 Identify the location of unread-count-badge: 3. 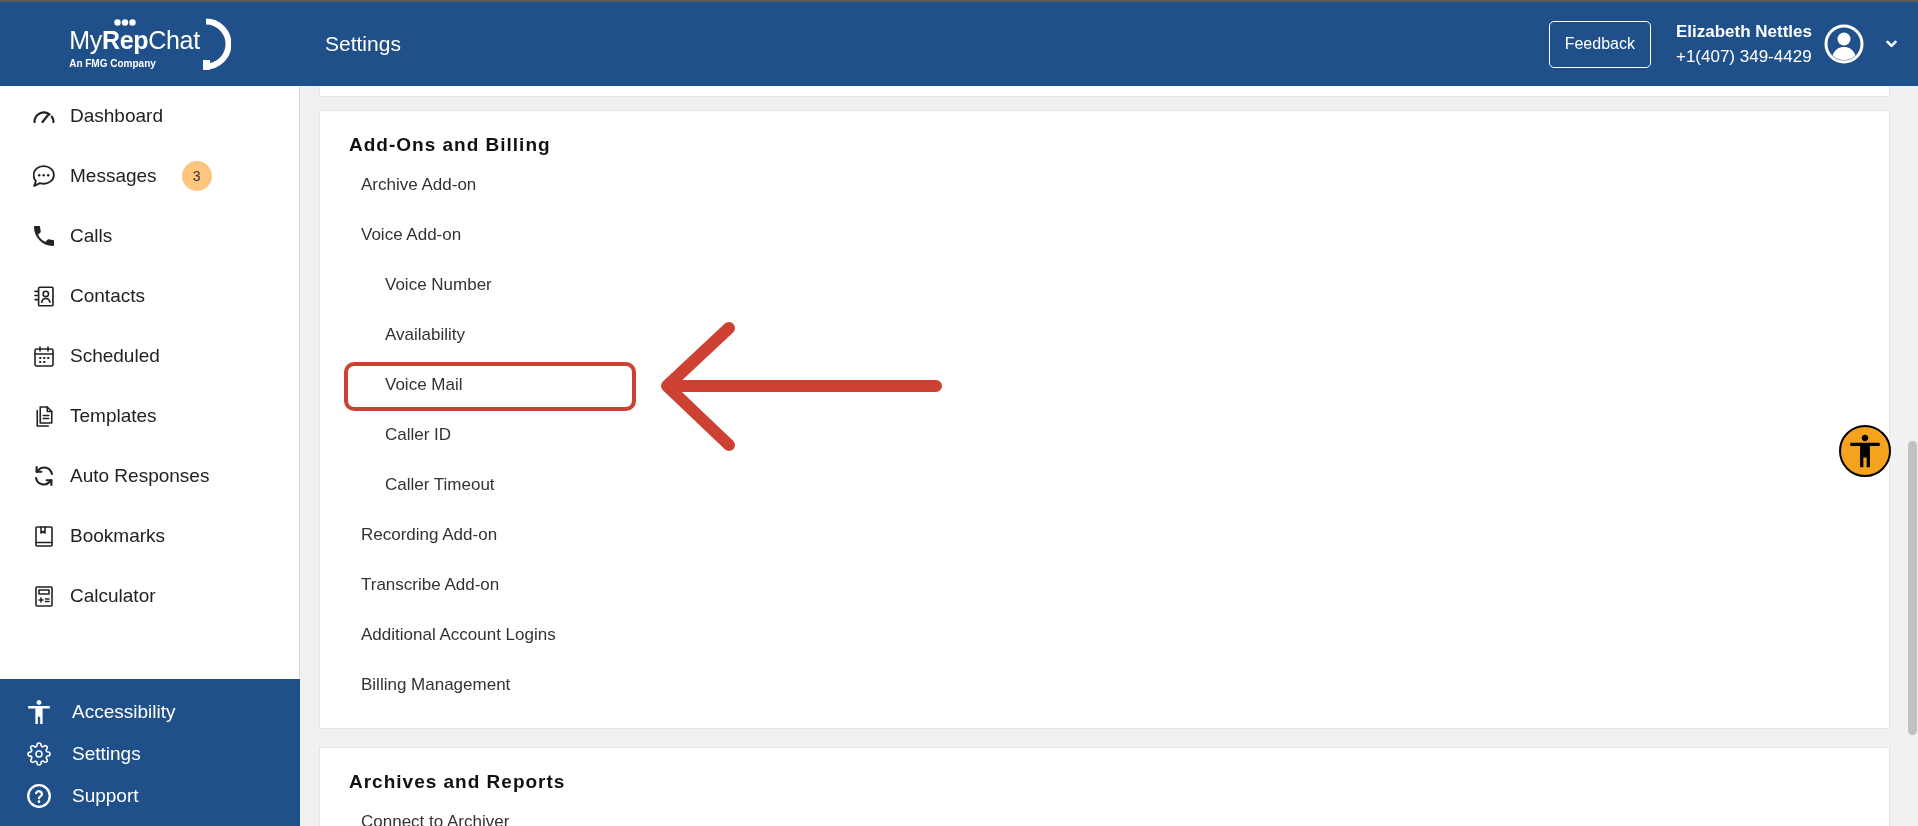
(196, 176).